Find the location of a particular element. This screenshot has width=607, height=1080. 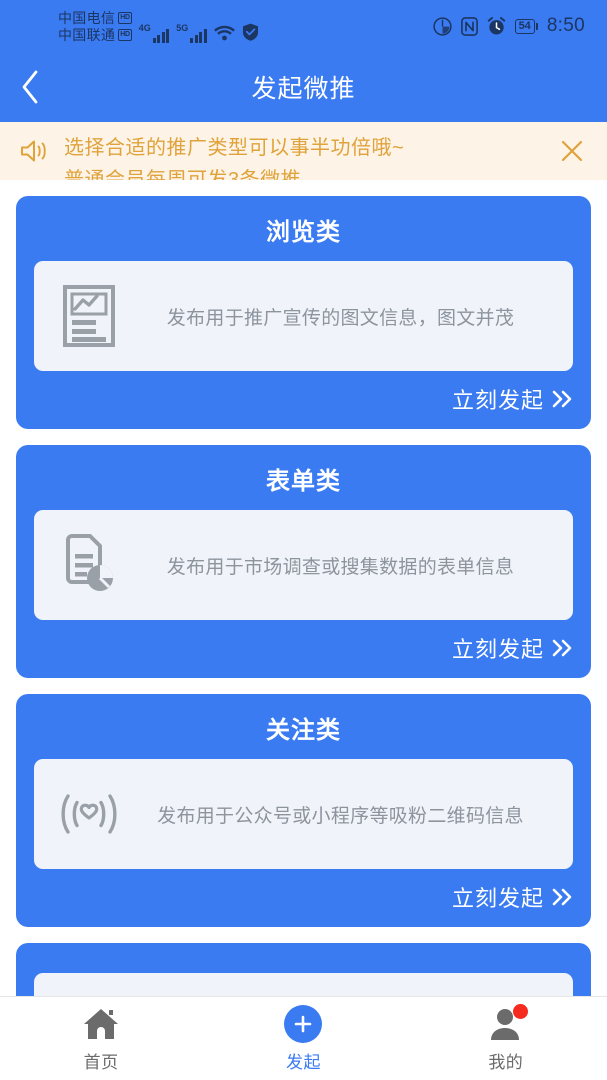

banner-marquee: 选择合适的推广类型可以事半功倍哦~ 普通会员每周可发3条微推 is located at coordinates (304, 151).